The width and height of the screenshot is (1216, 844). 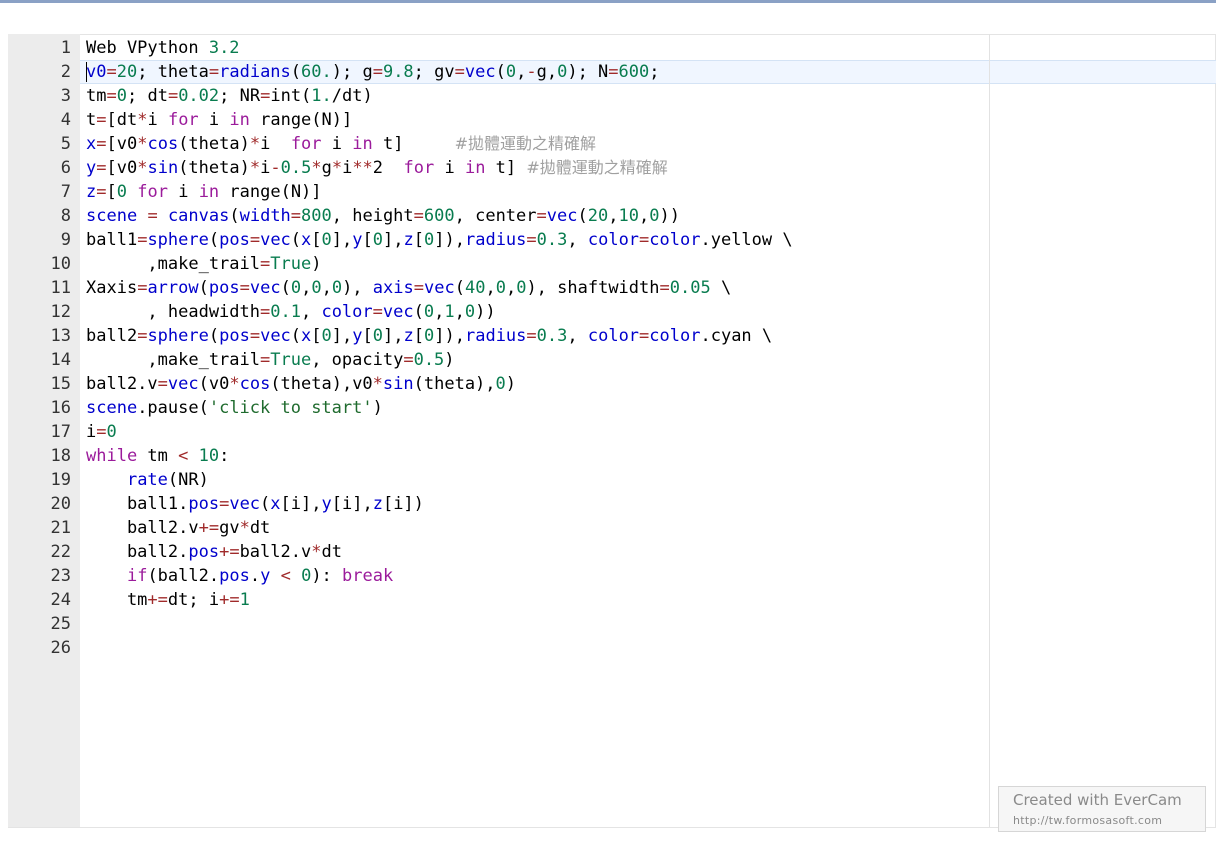 I want to click on code-token: ],, so click(x=342, y=240).